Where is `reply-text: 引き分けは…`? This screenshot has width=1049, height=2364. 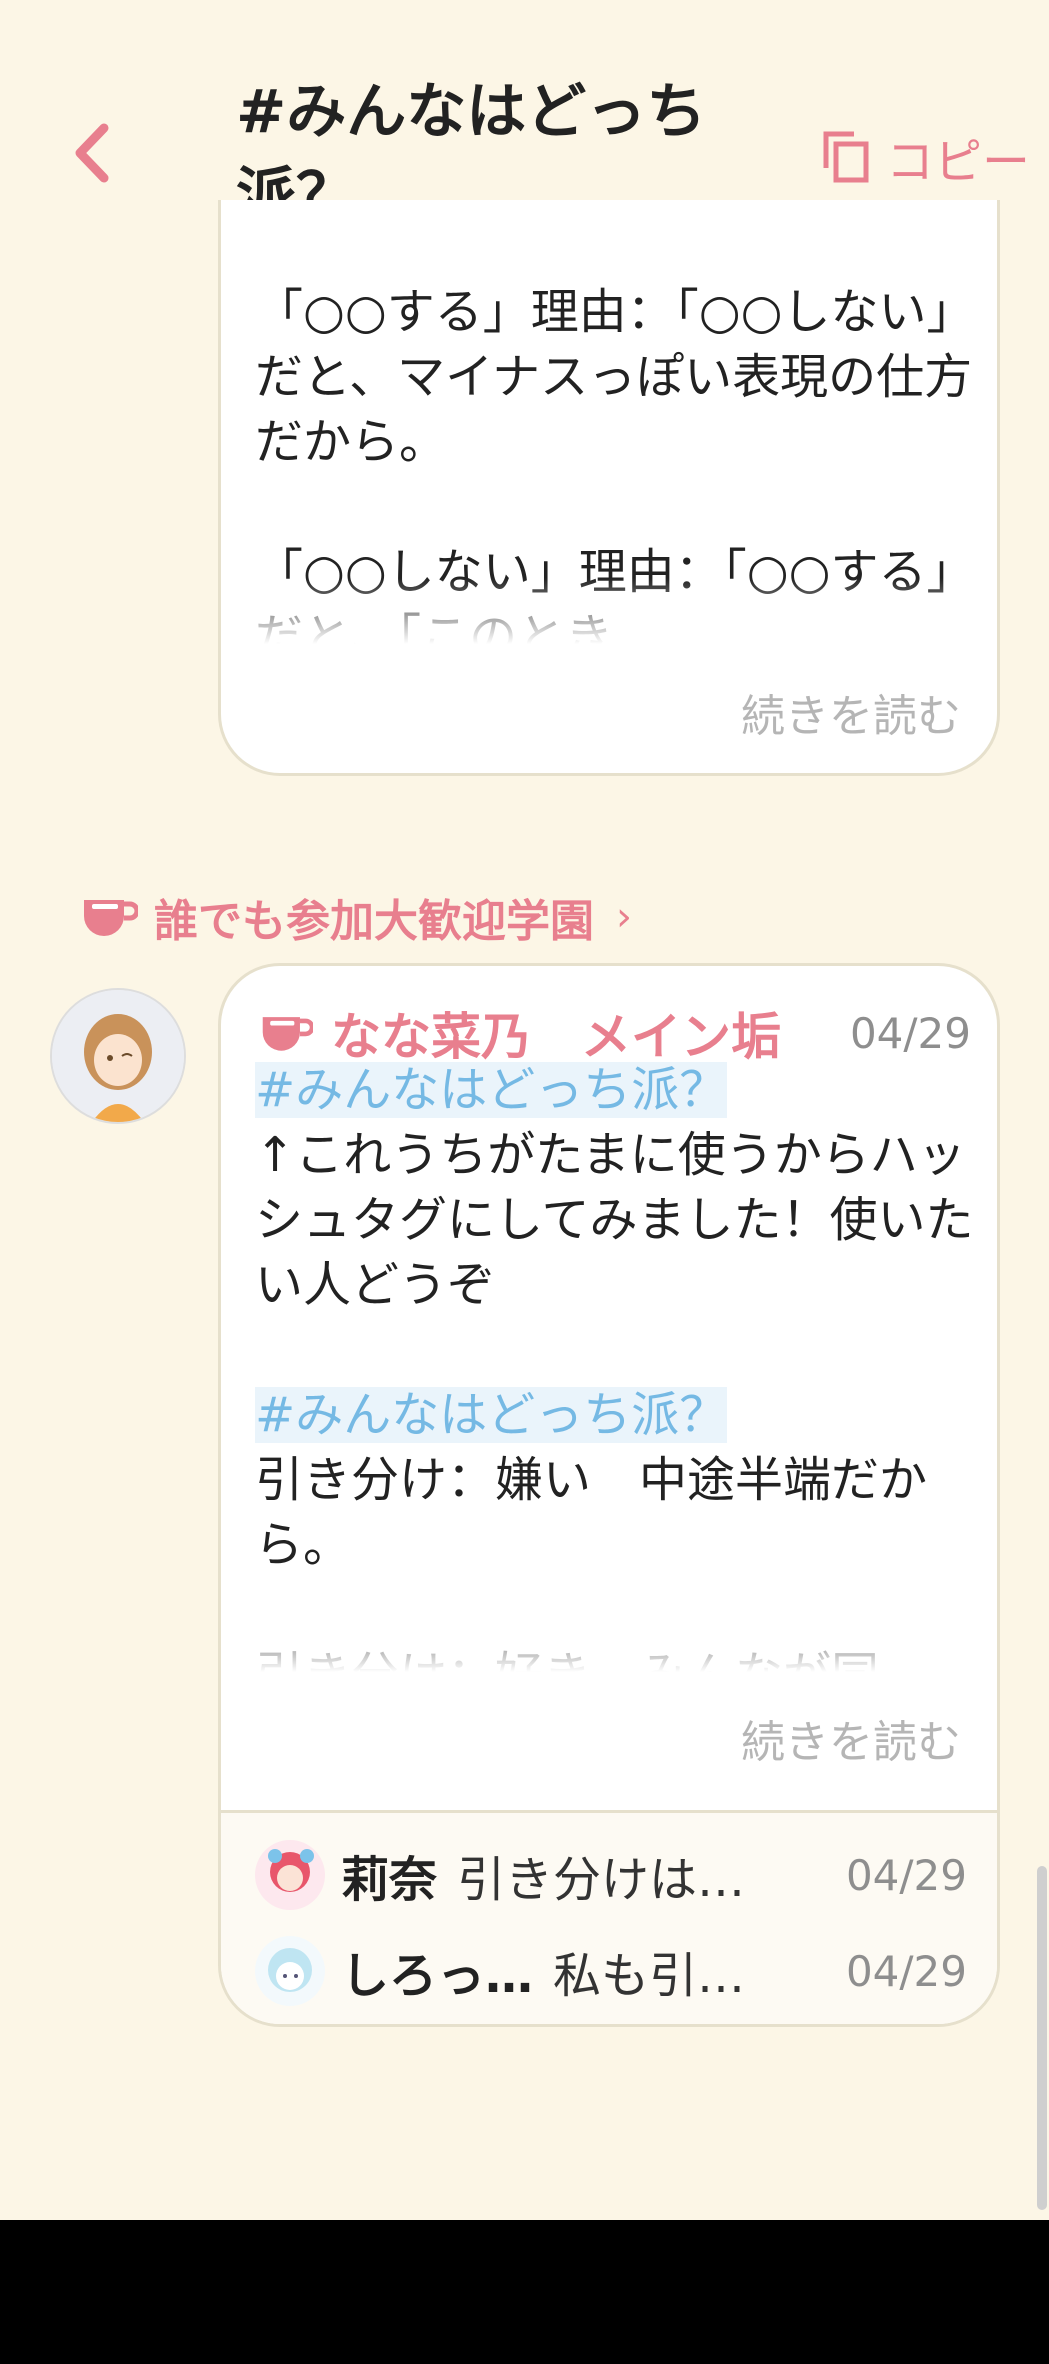 reply-text: 引き分けは… is located at coordinates (601, 1880).